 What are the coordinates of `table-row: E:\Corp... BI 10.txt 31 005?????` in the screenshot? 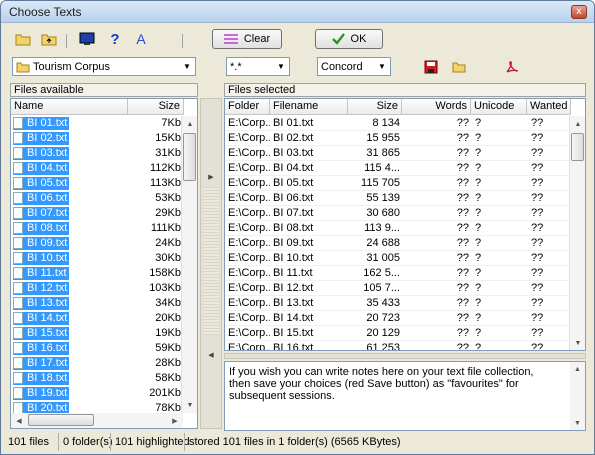 It's located at (398, 258).